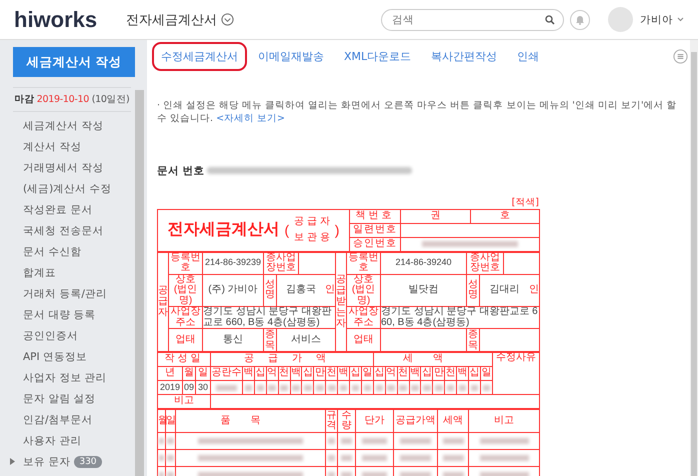 This screenshot has width=698, height=476. What do you see at coordinates (432, 359) in the screenshot?
I see `form-label: 세액` at bounding box center [432, 359].